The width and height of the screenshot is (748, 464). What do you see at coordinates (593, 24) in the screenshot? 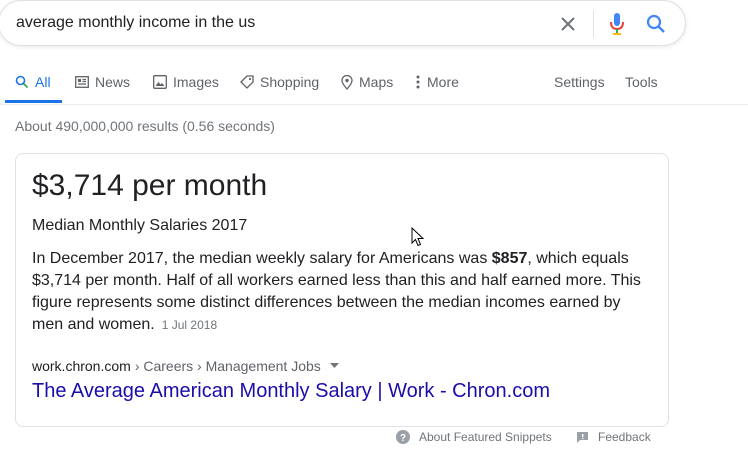
I see `search-bar-divider` at bounding box center [593, 24].